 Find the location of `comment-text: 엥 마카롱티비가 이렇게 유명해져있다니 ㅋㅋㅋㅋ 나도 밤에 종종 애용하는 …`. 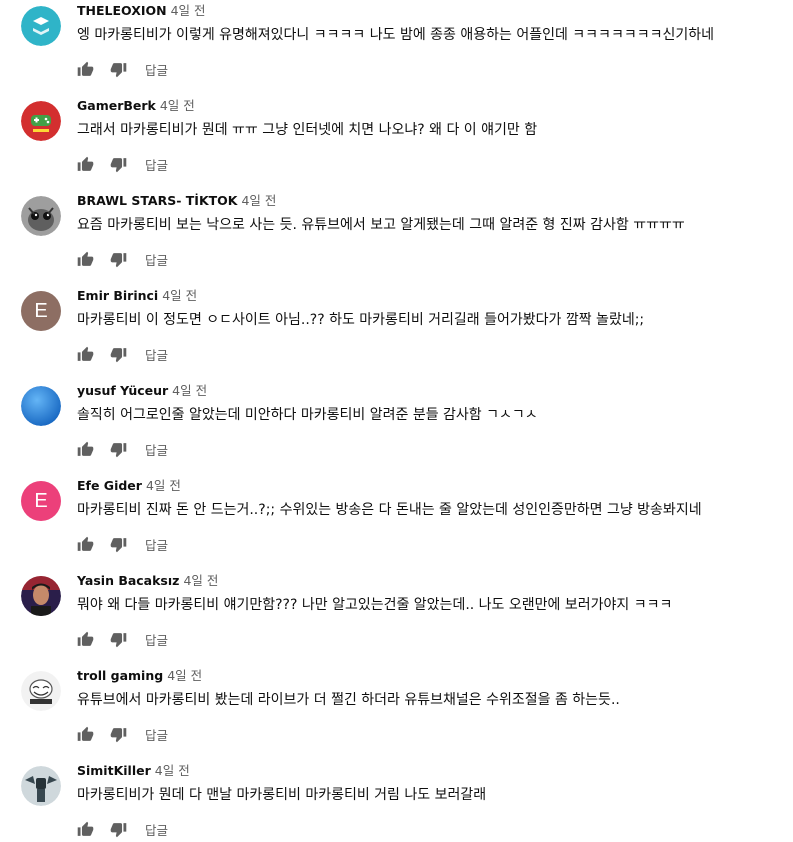

comment-text: 엥 마카롱티비가 이렇게 유명해져있다니 ㅋㅋㅋㅋ 나도 밤에 종종 애용하는 … is located at coordinates (395, 35).